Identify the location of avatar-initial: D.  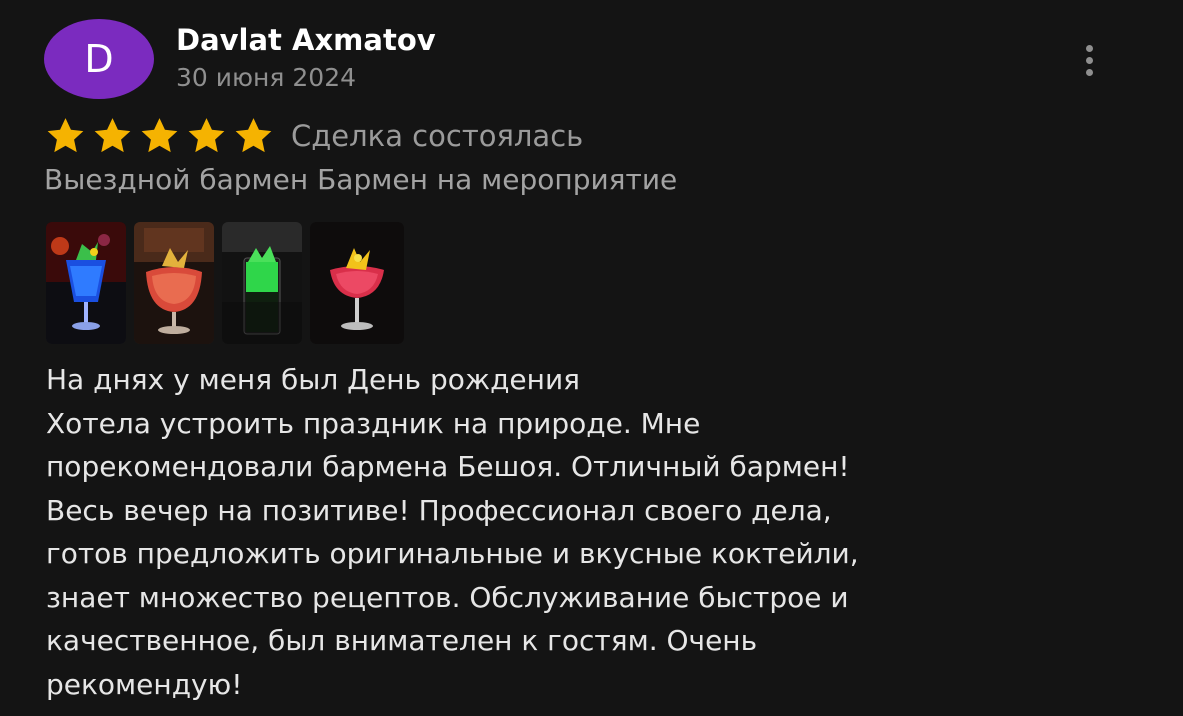
(99, 59).